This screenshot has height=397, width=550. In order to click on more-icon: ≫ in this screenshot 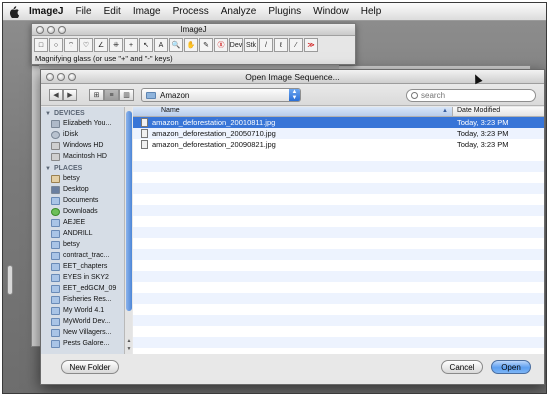, I will do `click(311, 45)`.